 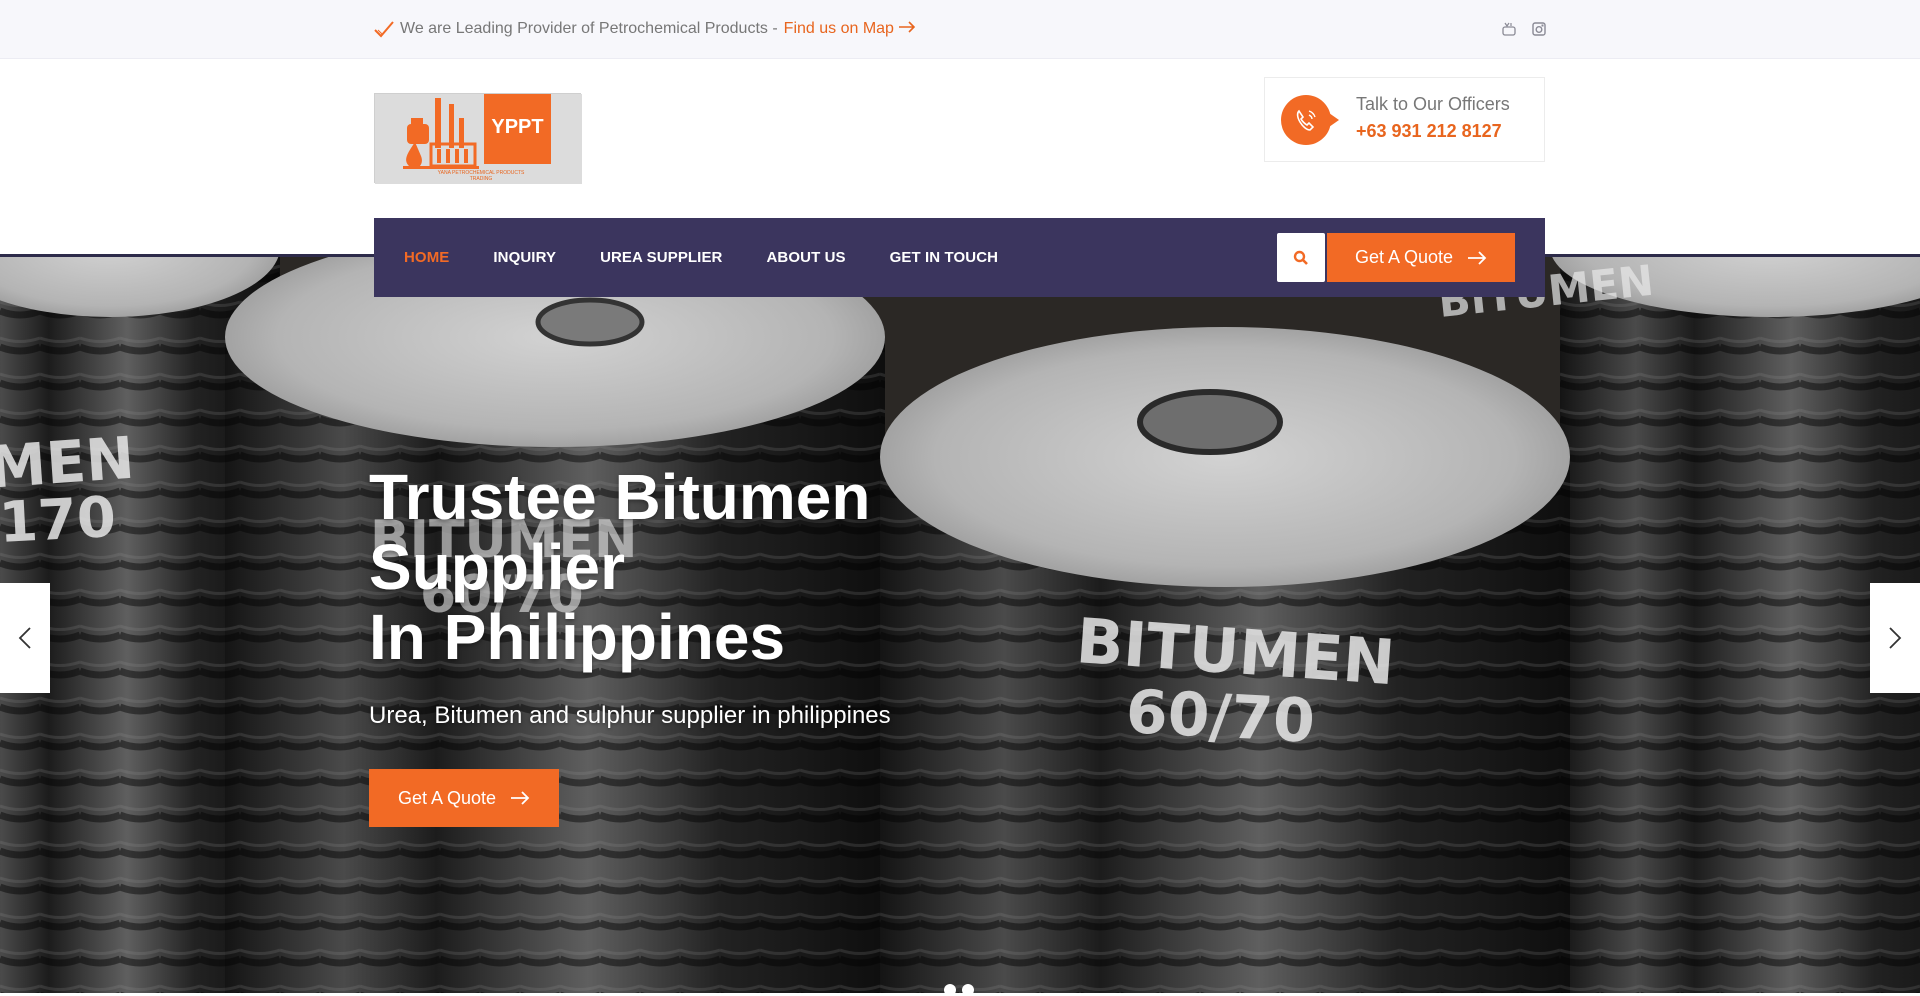 What do you see at coordinates (959, 990) in the screenshot?
I see `slider-dots` at bounding box center [959, 990].